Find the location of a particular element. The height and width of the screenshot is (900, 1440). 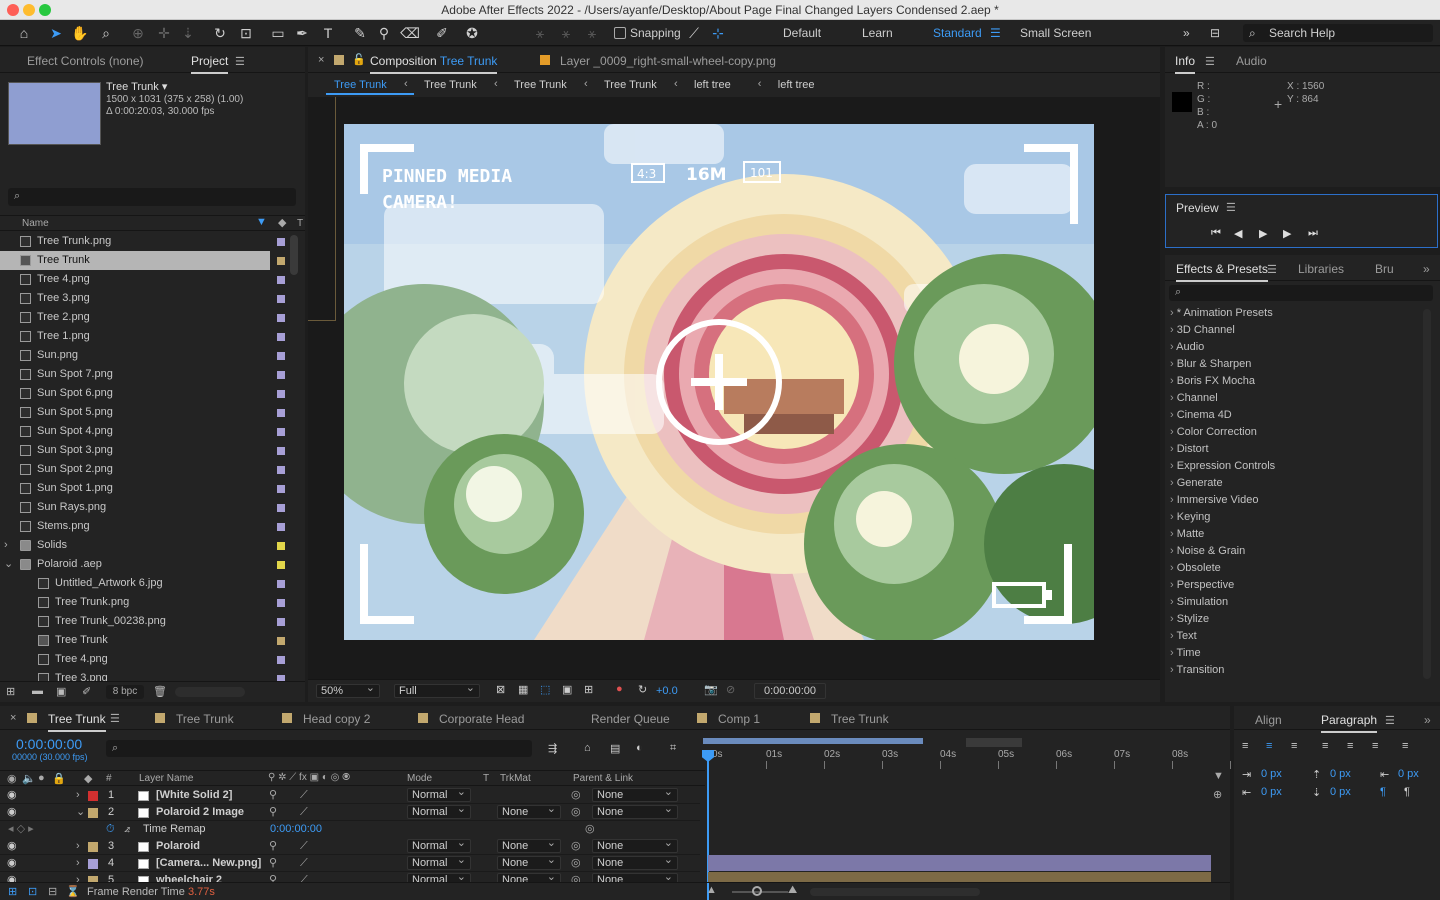

tab-effects-presets: Effects & Presets is located at coordinates (1222, 272).